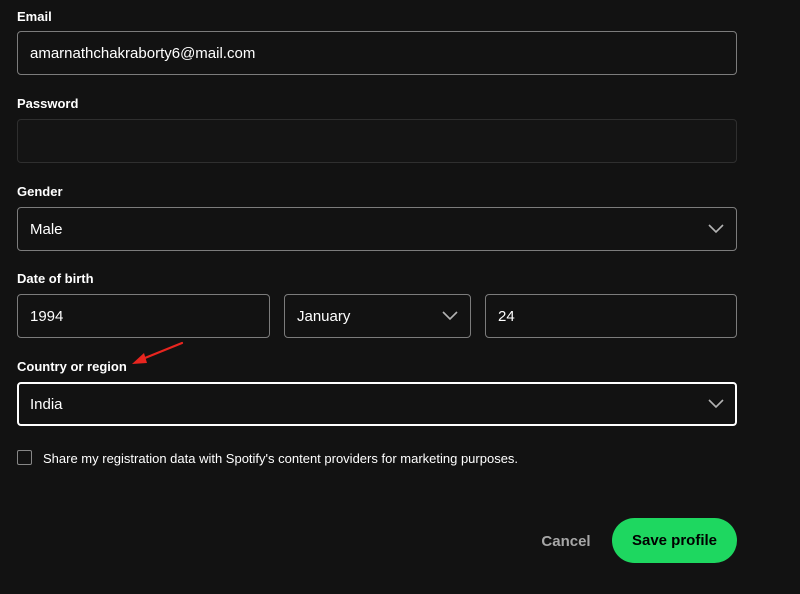 This screenshot has height=594, width=800. I want to click on dob-month-value: January, so click(324, 316).